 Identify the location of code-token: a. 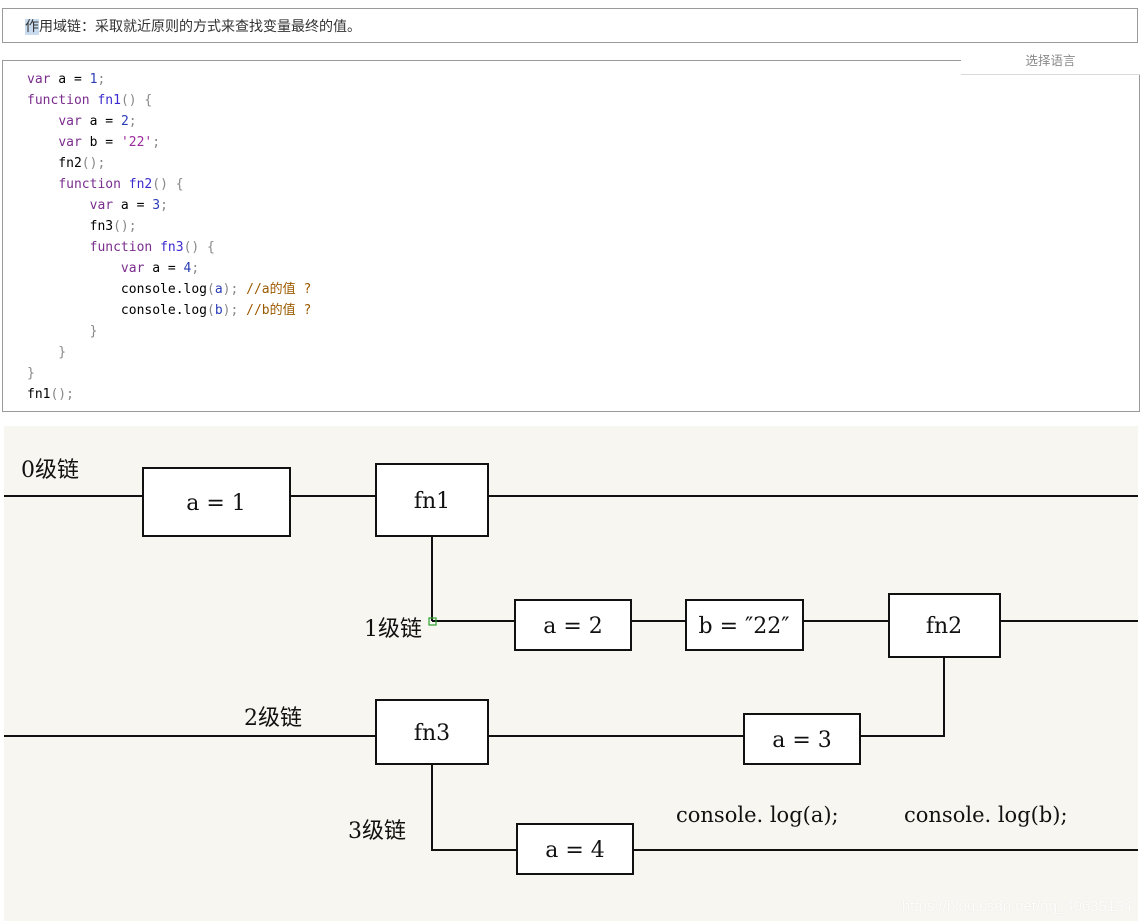
(218, 289).